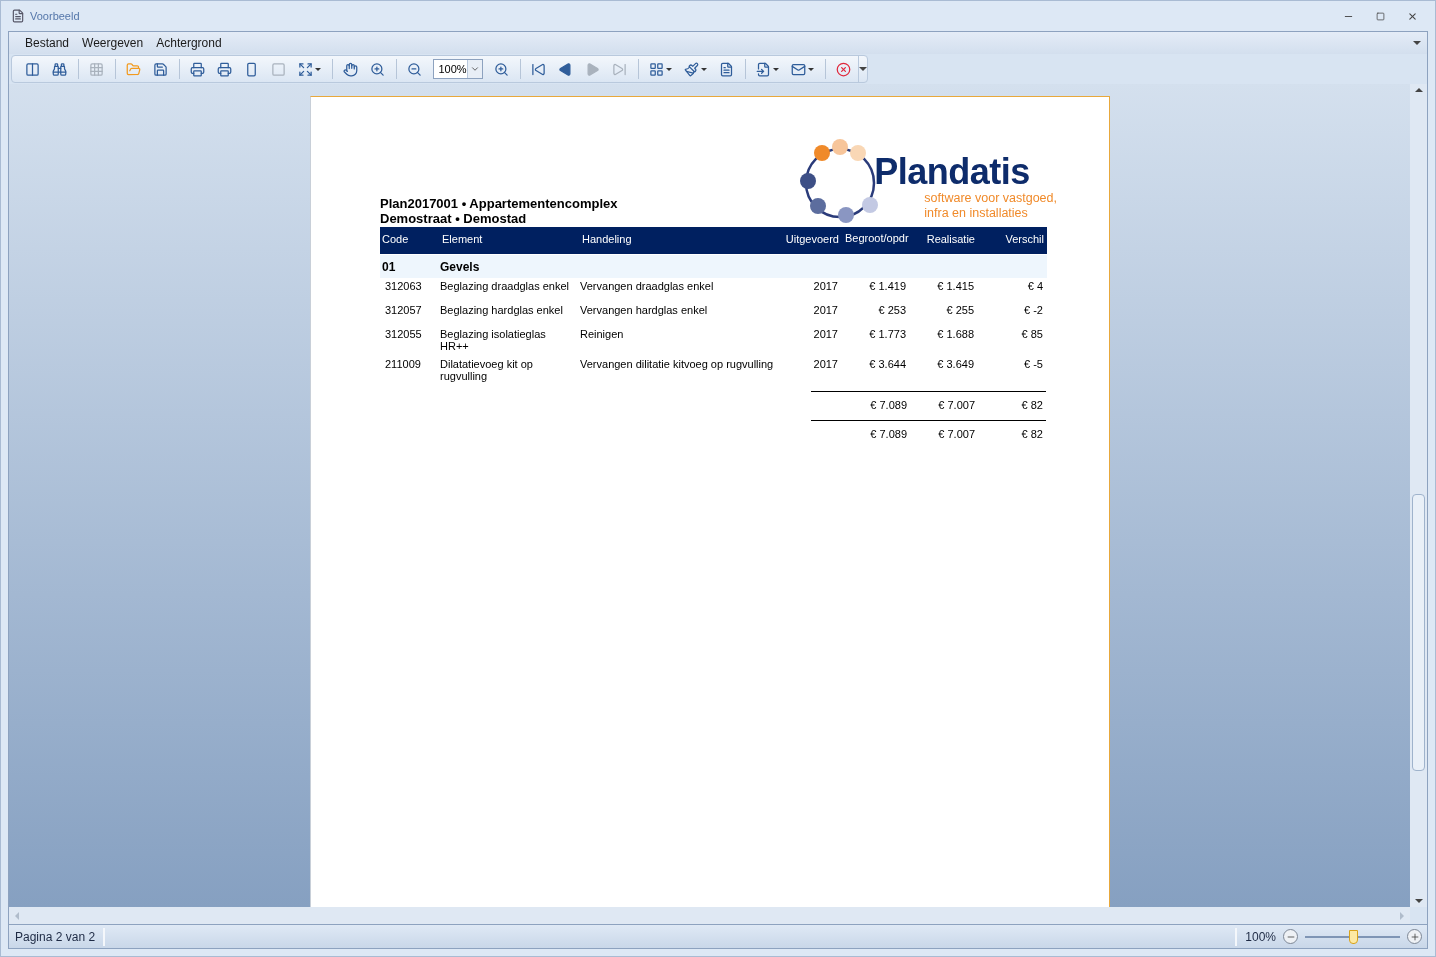 The image size is (1436, 957). What do you see at coordinates (57, 936) in the screenshot?
I see `page-indicator: Pagina 2 van 2` at bounding box center [57, 936].